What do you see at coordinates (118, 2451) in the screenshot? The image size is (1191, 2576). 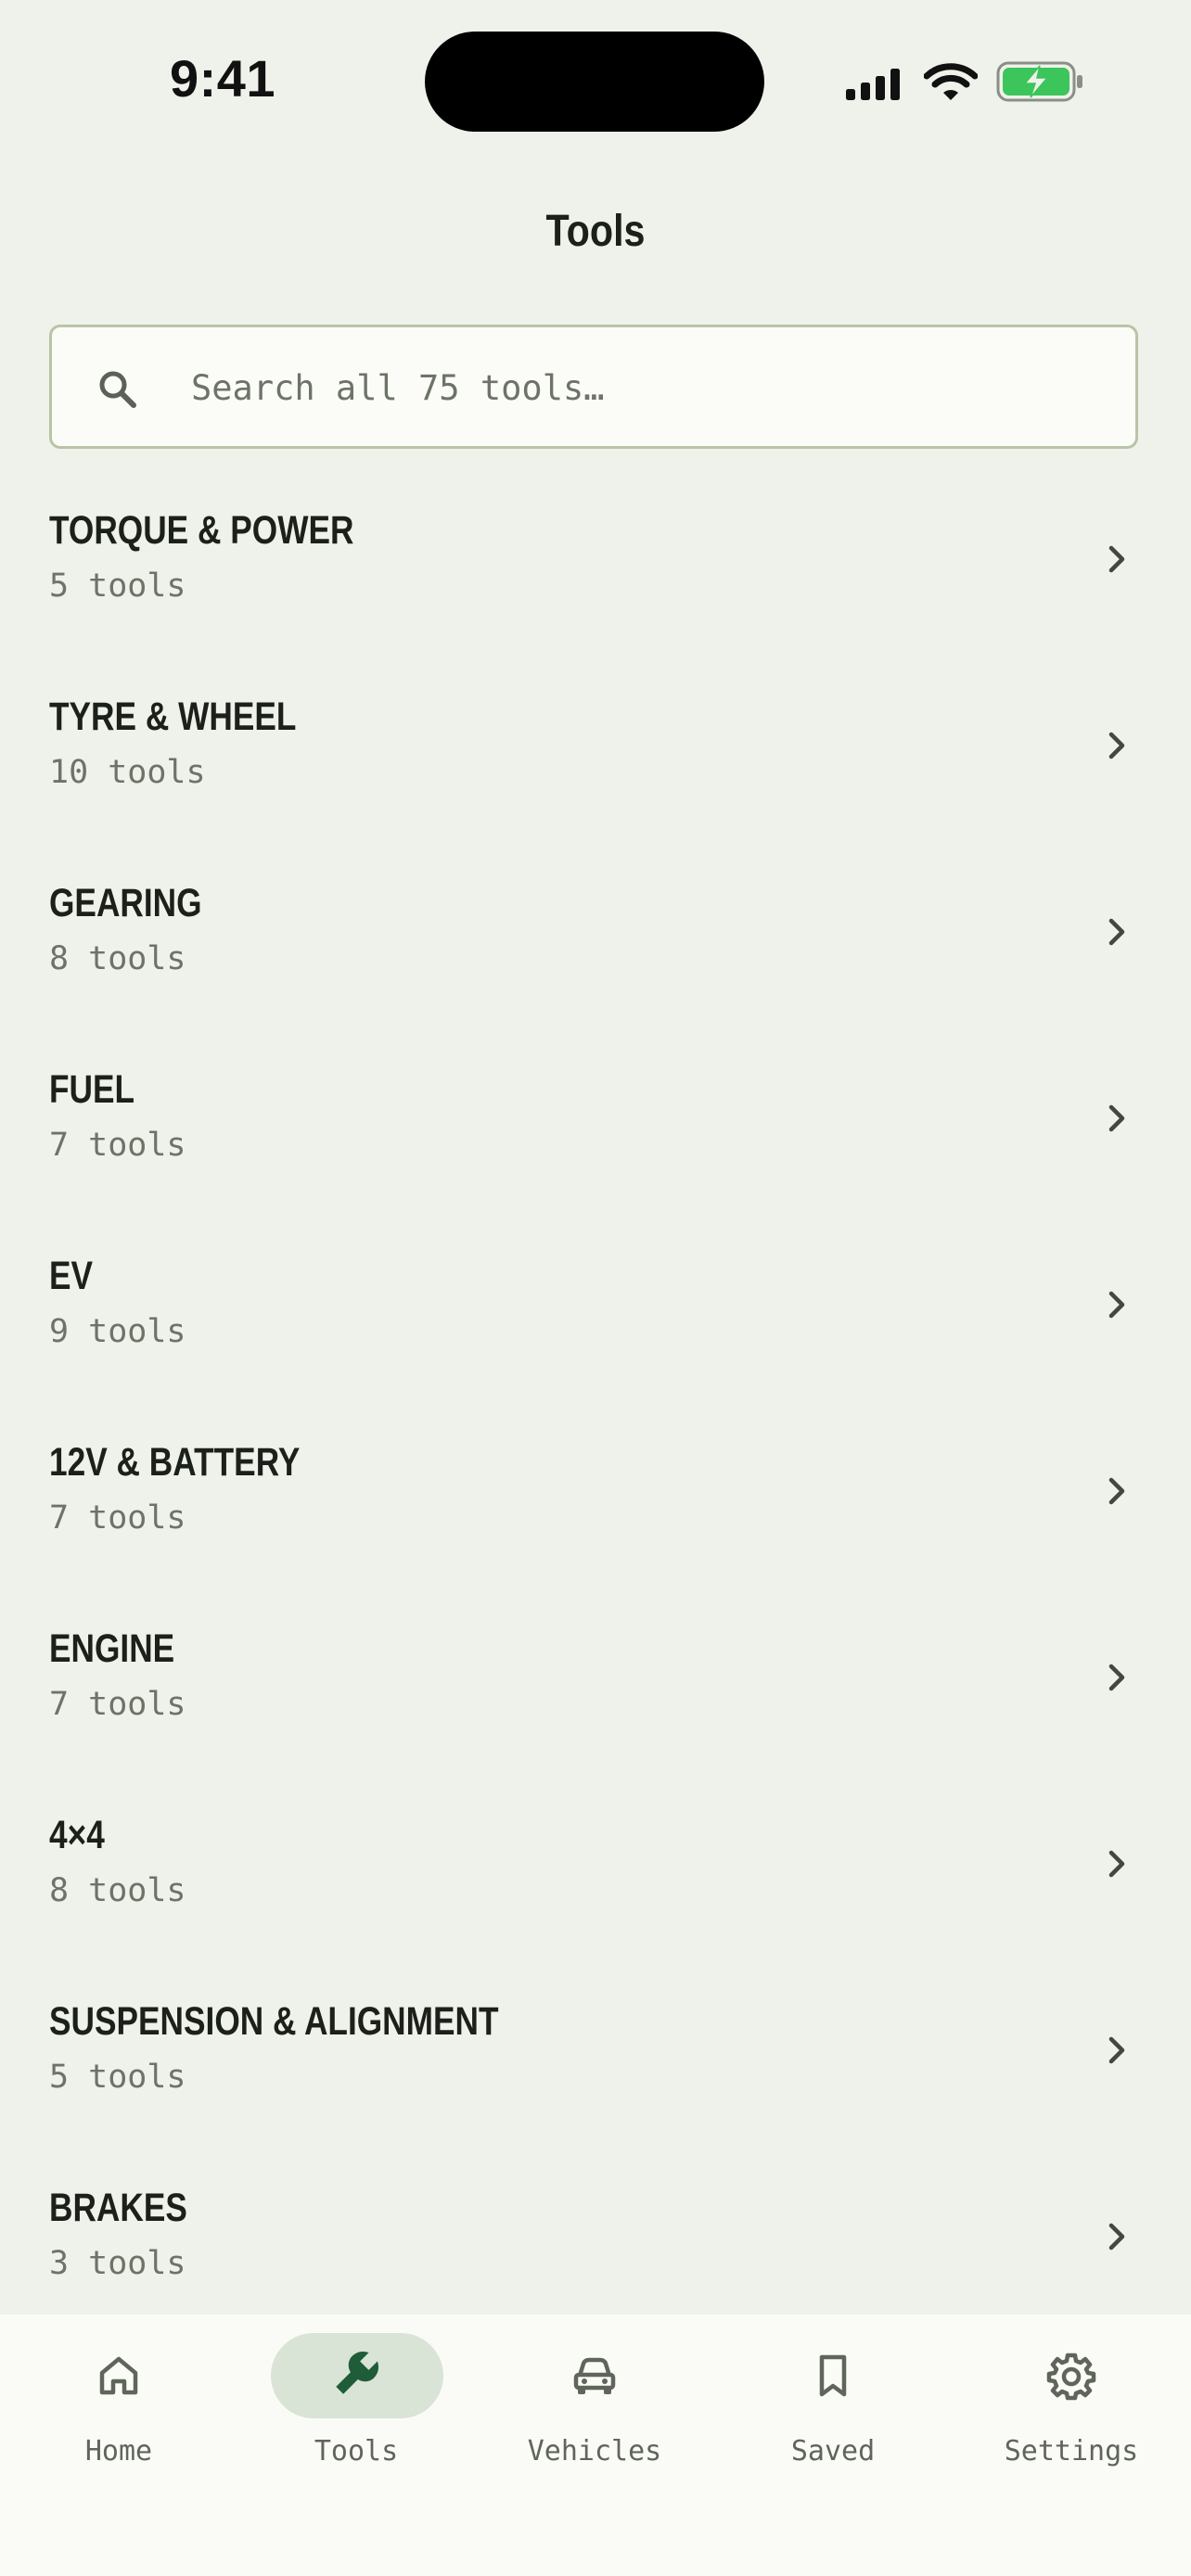 I see `tab-label: Home` at bounding box center [118, 2451].